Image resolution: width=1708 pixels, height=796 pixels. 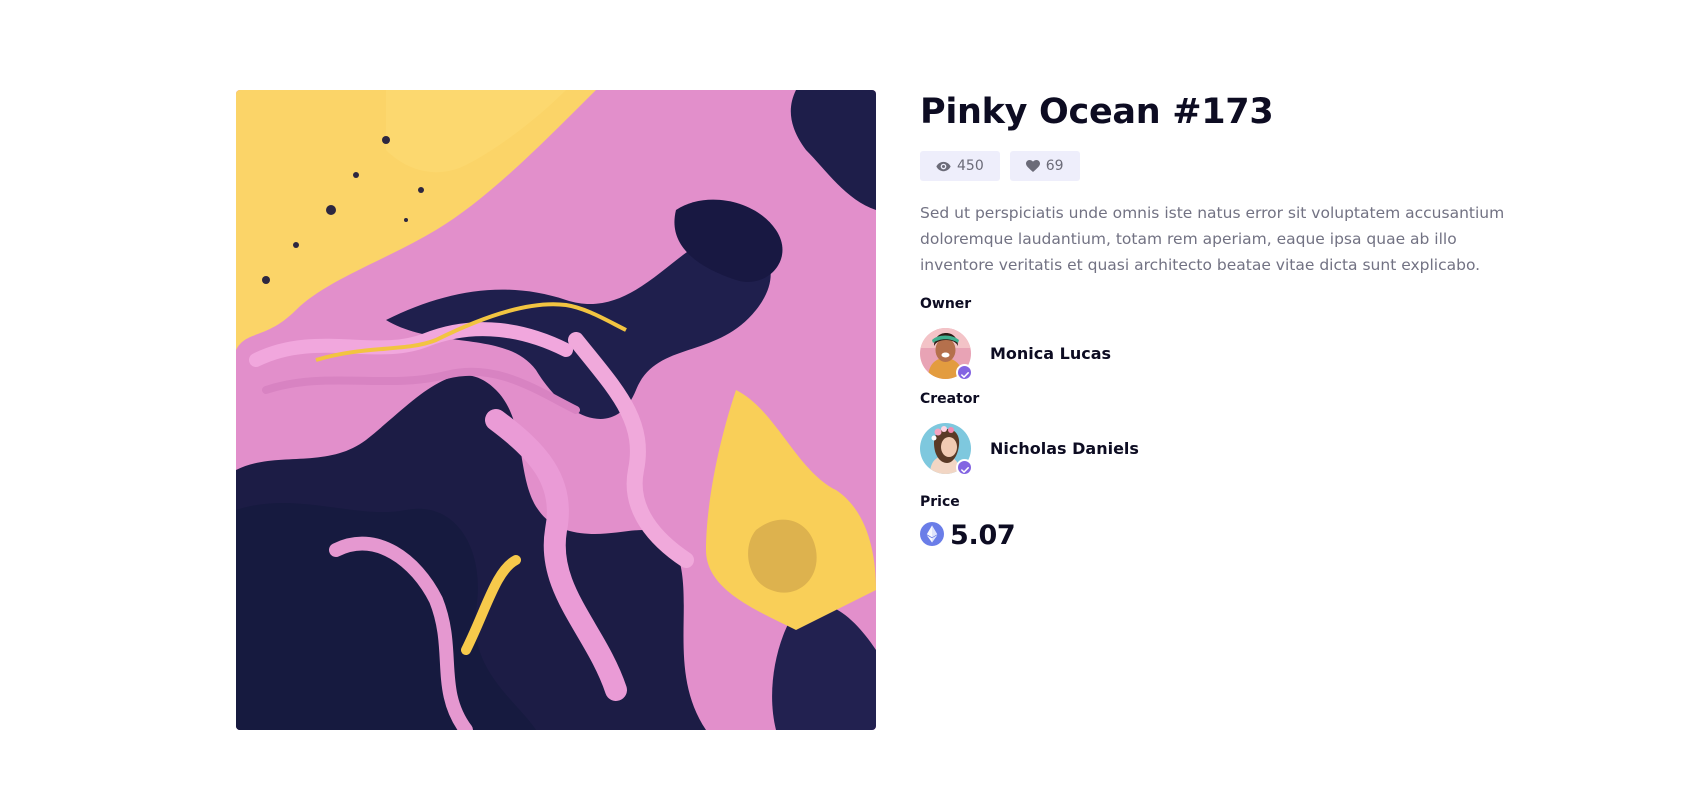 What do you see at coordinates (1097, 112) in the screenshot?
I see `item-title: Pinky Ocean #173` at bounding box center [1097, 112].